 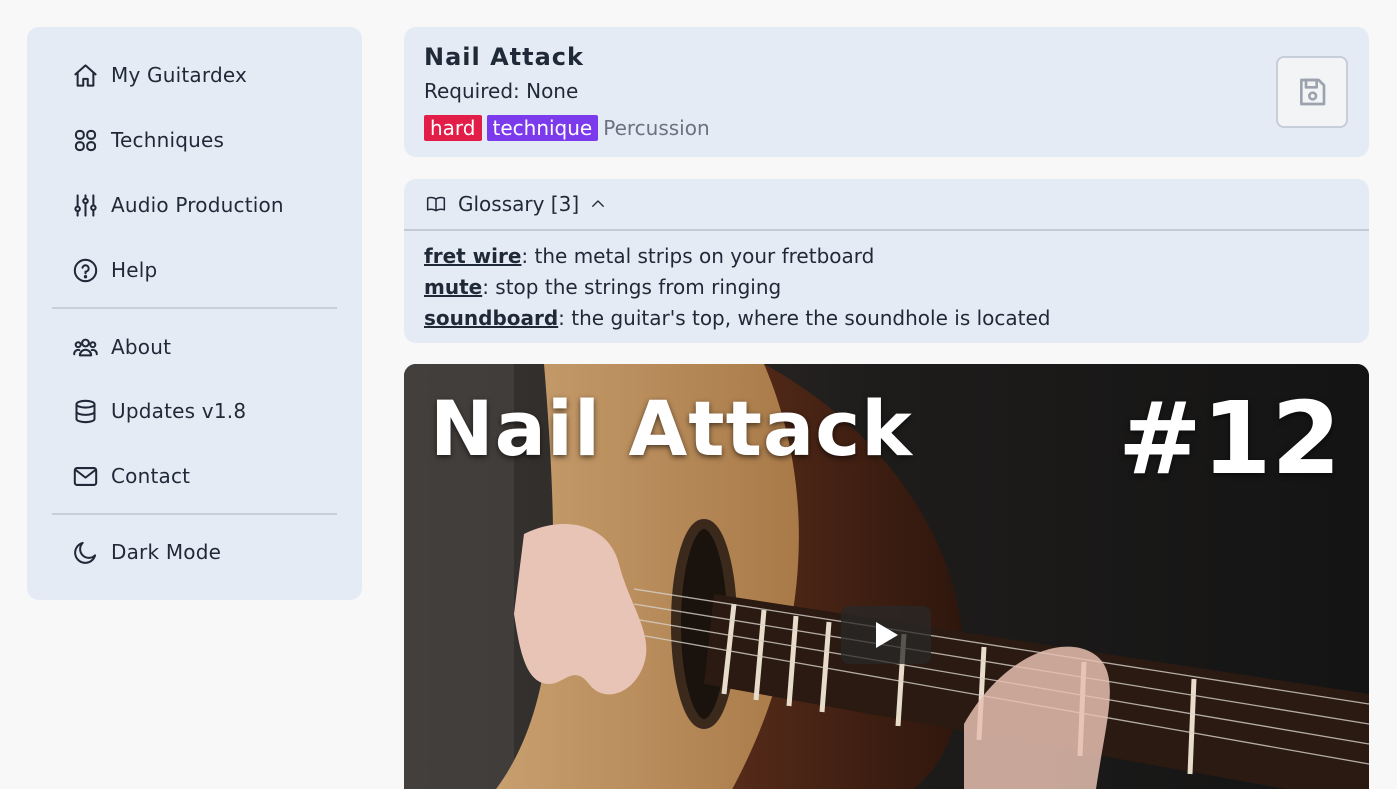 I want to click on grid-icon, so click(x=85, y=140).